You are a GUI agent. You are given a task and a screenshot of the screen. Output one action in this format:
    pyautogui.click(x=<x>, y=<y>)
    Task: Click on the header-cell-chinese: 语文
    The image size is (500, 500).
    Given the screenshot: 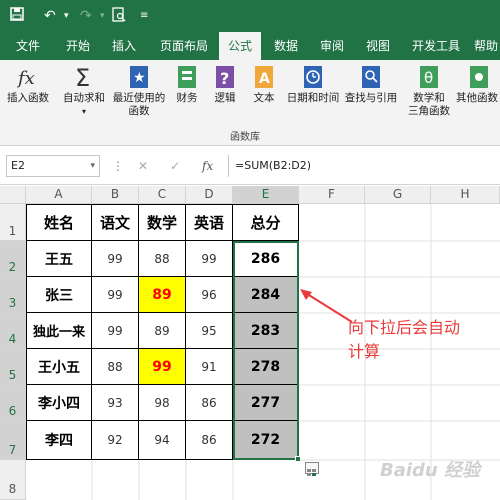 What is the action you would take?
    pyautogui.click(x=115, y=222)
    